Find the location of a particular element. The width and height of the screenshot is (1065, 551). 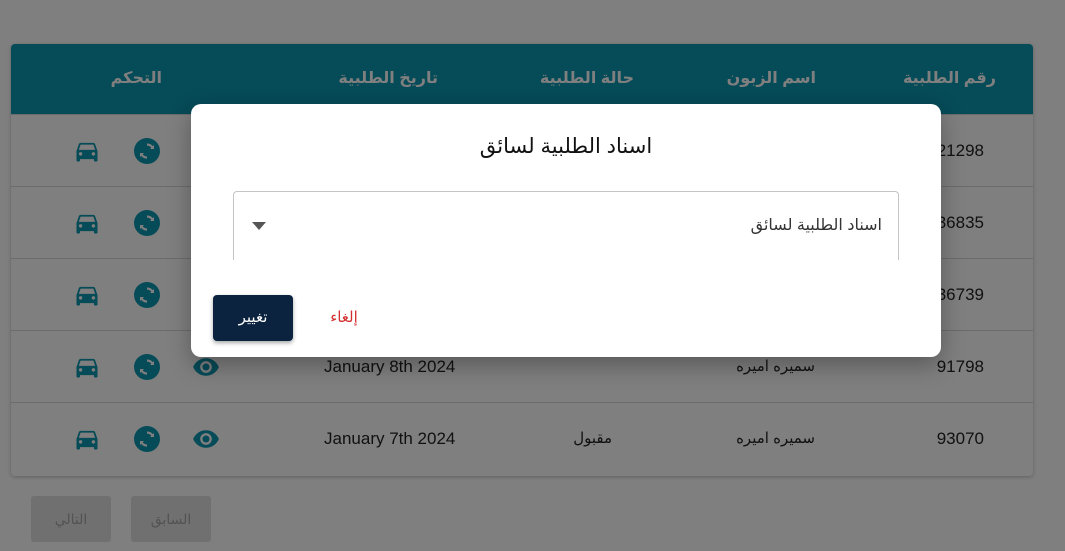

change-button: تغيير is located at coordinates (253, 318).